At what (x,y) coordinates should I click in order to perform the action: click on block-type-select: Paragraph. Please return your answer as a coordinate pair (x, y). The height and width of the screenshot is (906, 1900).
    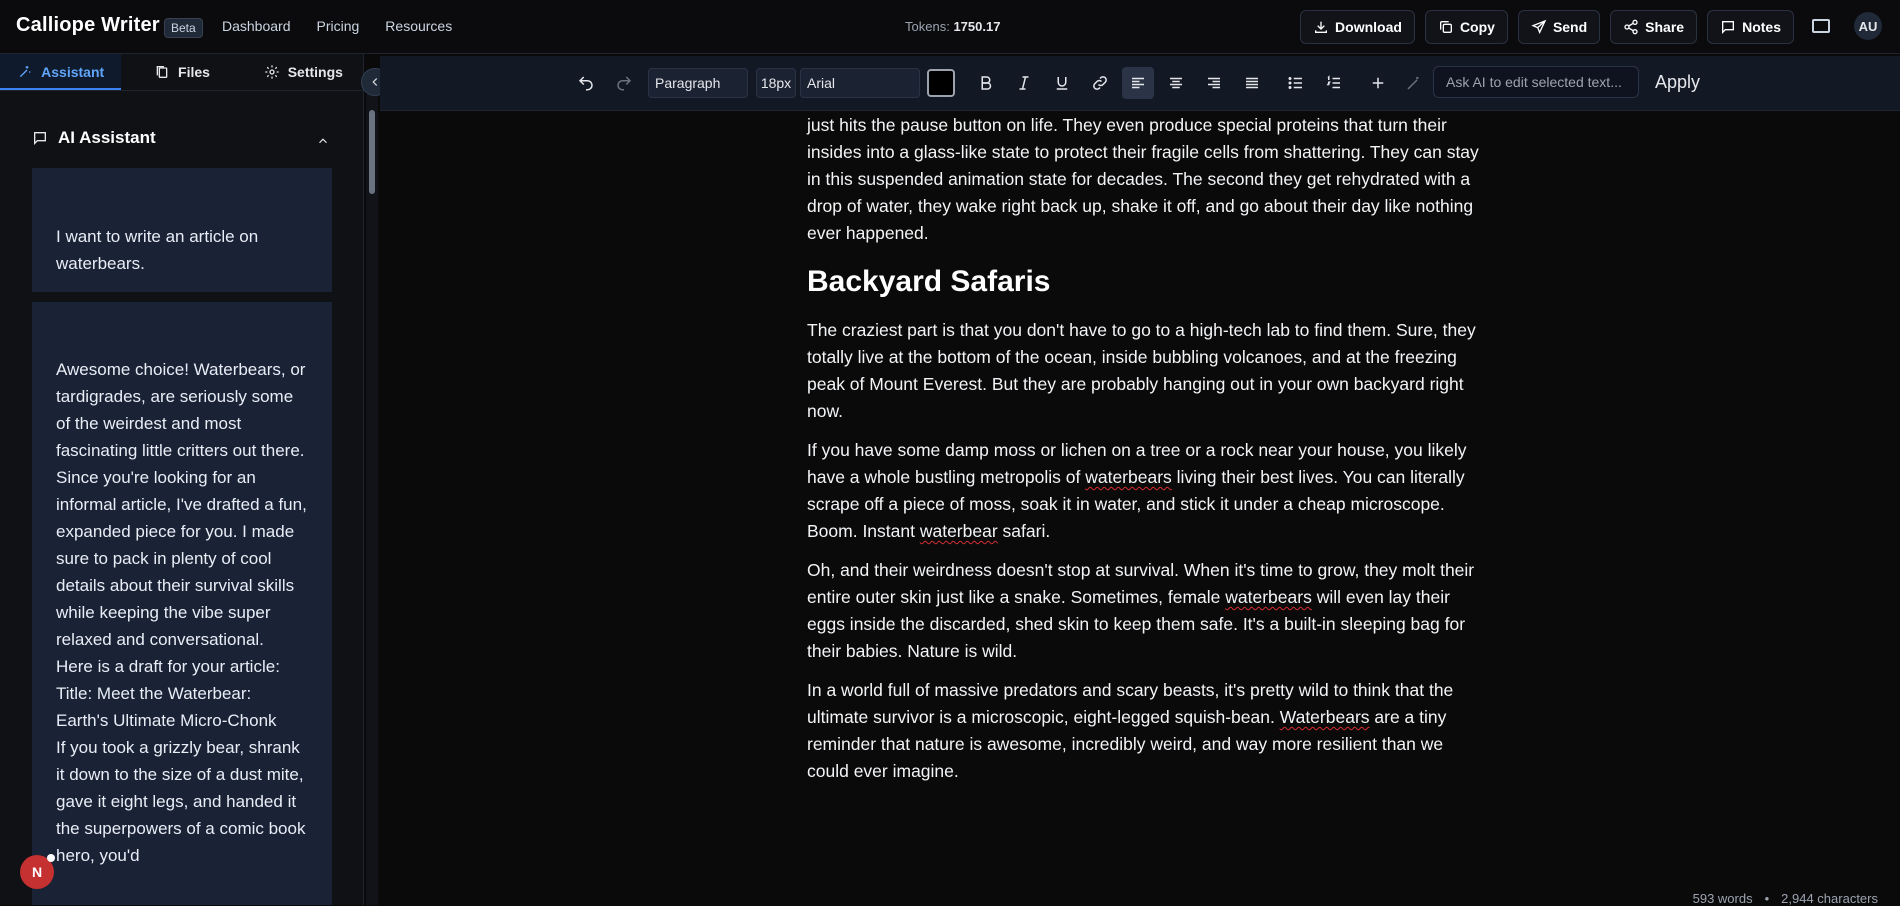
    Looking at the image, I should click on (698, 83).